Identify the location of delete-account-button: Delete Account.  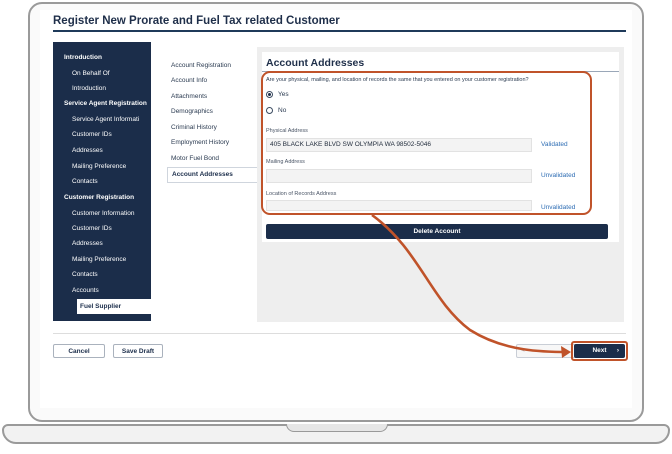
(437, 231).